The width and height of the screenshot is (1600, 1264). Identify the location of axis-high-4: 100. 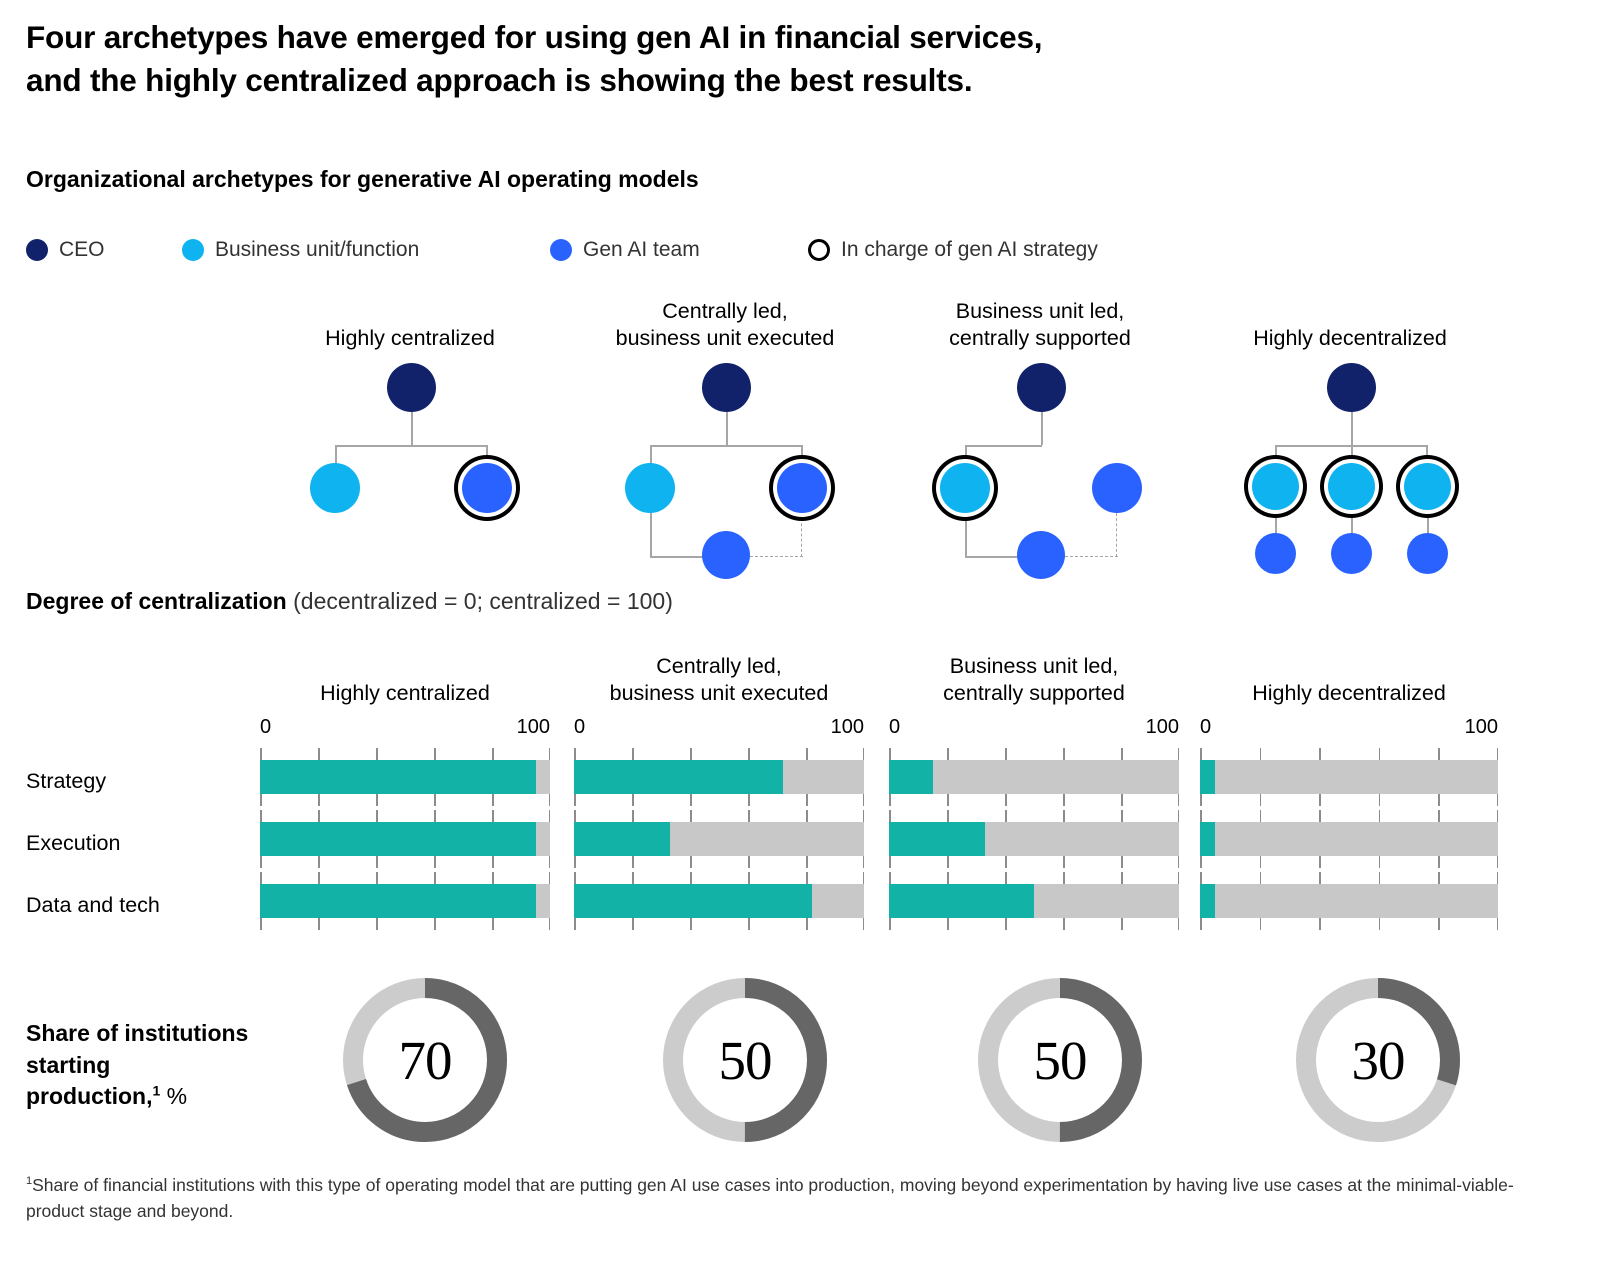
(1481, 727).